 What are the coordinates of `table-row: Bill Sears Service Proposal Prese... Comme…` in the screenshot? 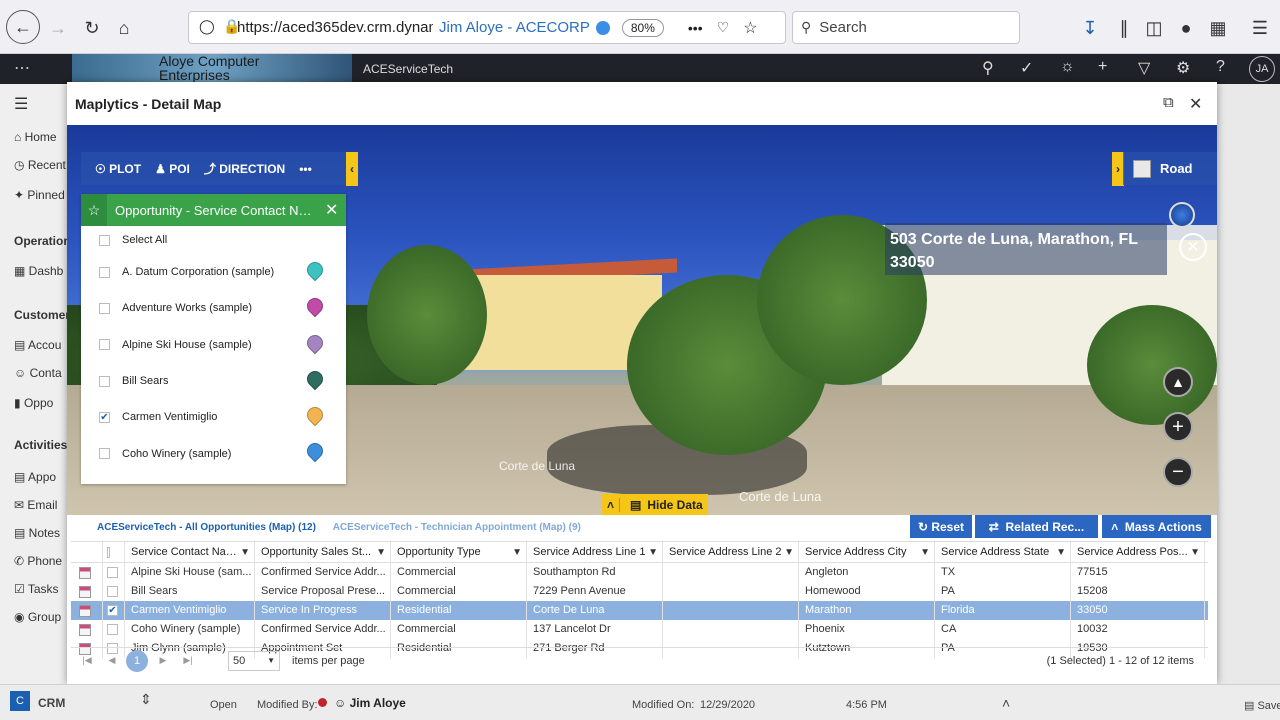 It's located at (639, 591).